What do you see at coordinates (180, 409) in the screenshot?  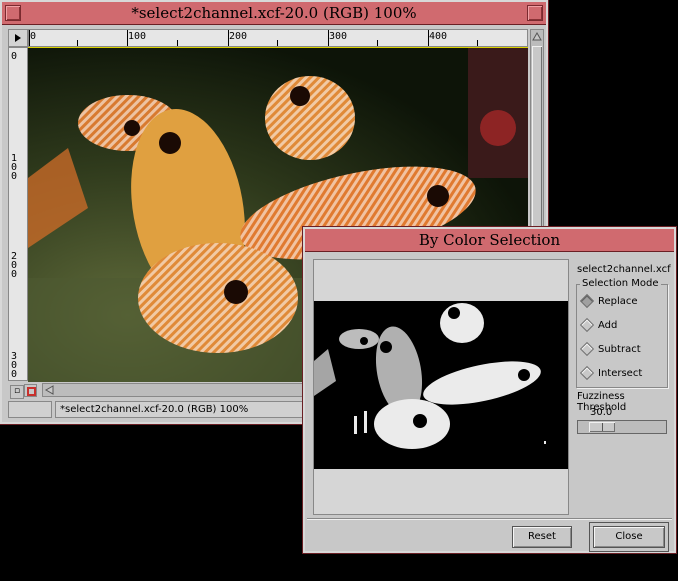 I see `status-bar: *select2channel.xcf-20.0 (RGB) 100%` at bounding box center [180, 409].